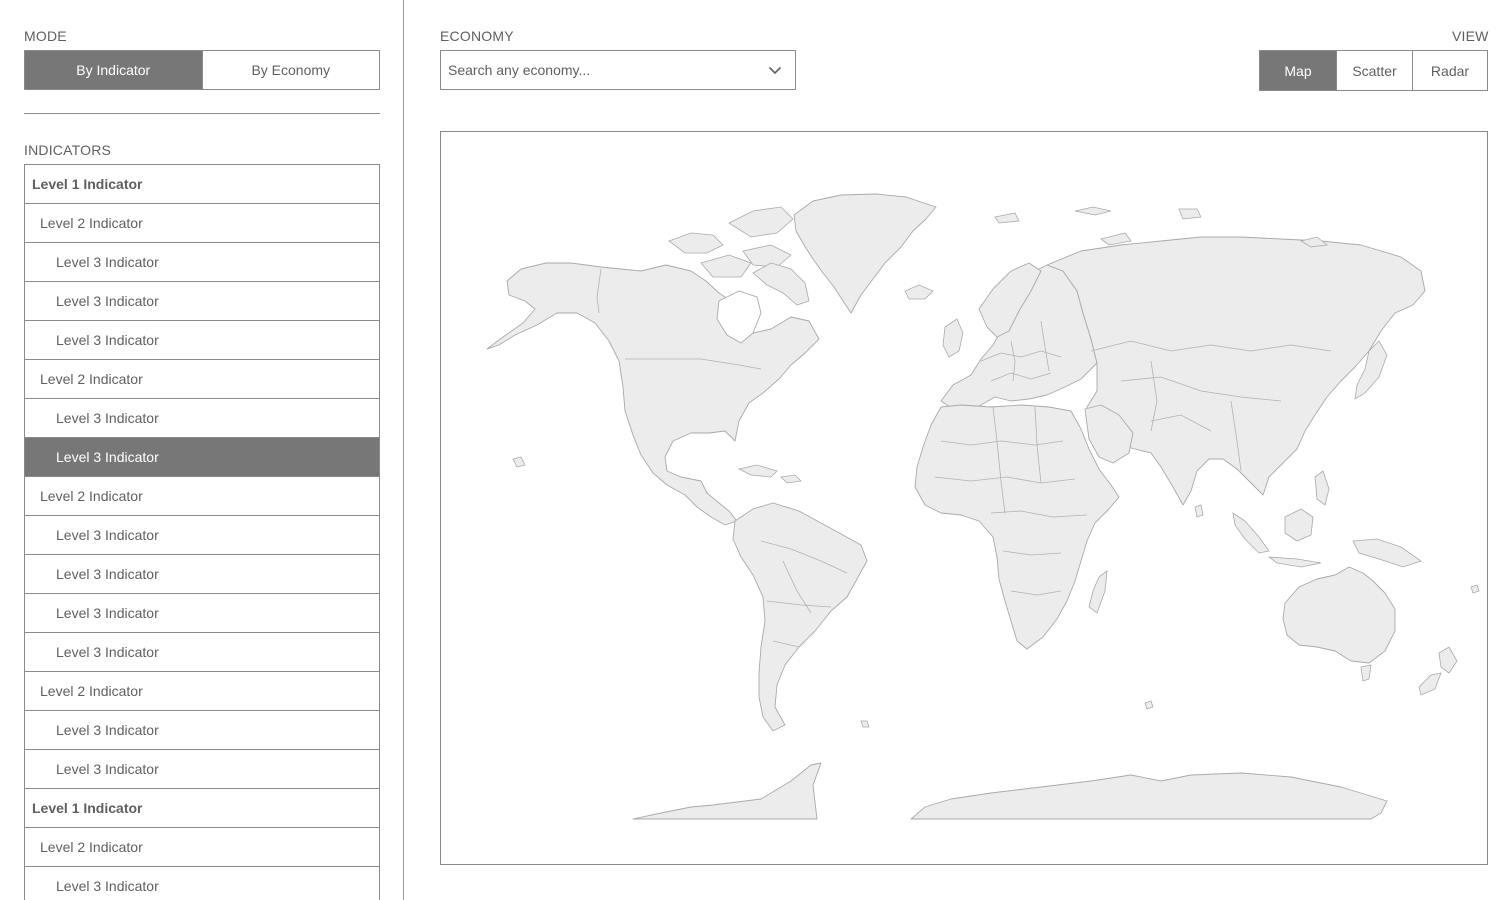 This screenshot has width=1512, height=900. Describe the element at coordinates (1199, 511) in the screenshot. I see `region-sri-lanka` at that location.